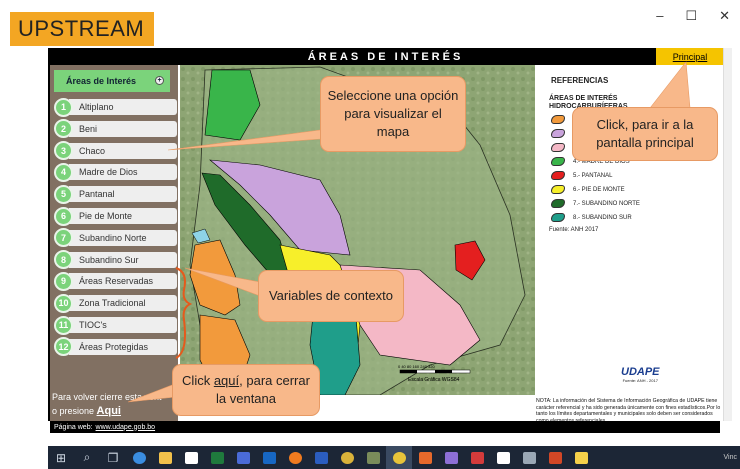 This screenshot has height=469, width=740. Describe the element at coordinates (123, 172) in the screenshot. I see `sidebar-item-label: Madre de Dios` at that location.